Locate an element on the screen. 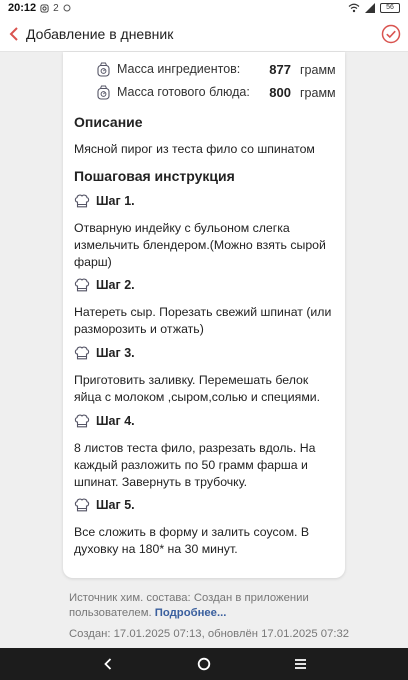  notification-dot-icon is located at coordinates (67, 8).